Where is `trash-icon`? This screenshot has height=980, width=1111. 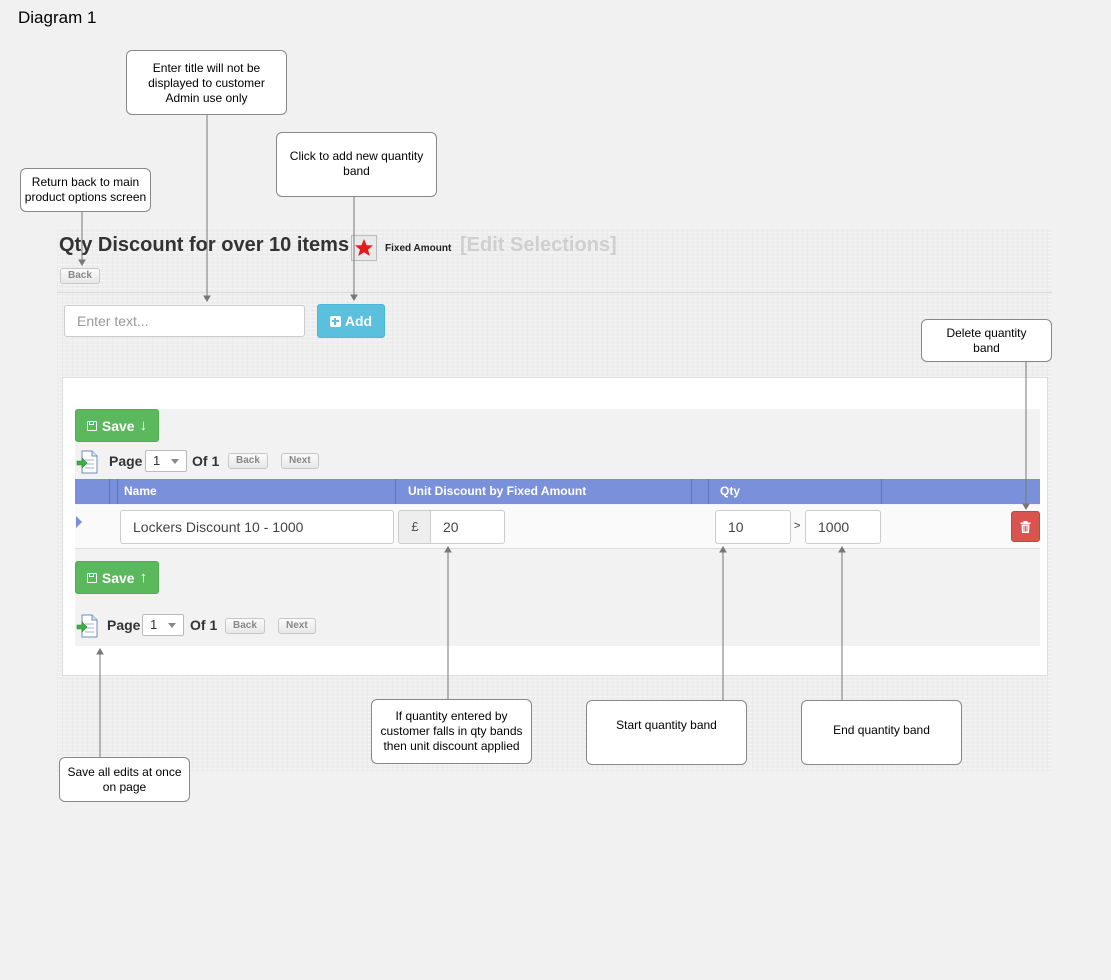
trash-icon is located at coordinates (1025, 526).